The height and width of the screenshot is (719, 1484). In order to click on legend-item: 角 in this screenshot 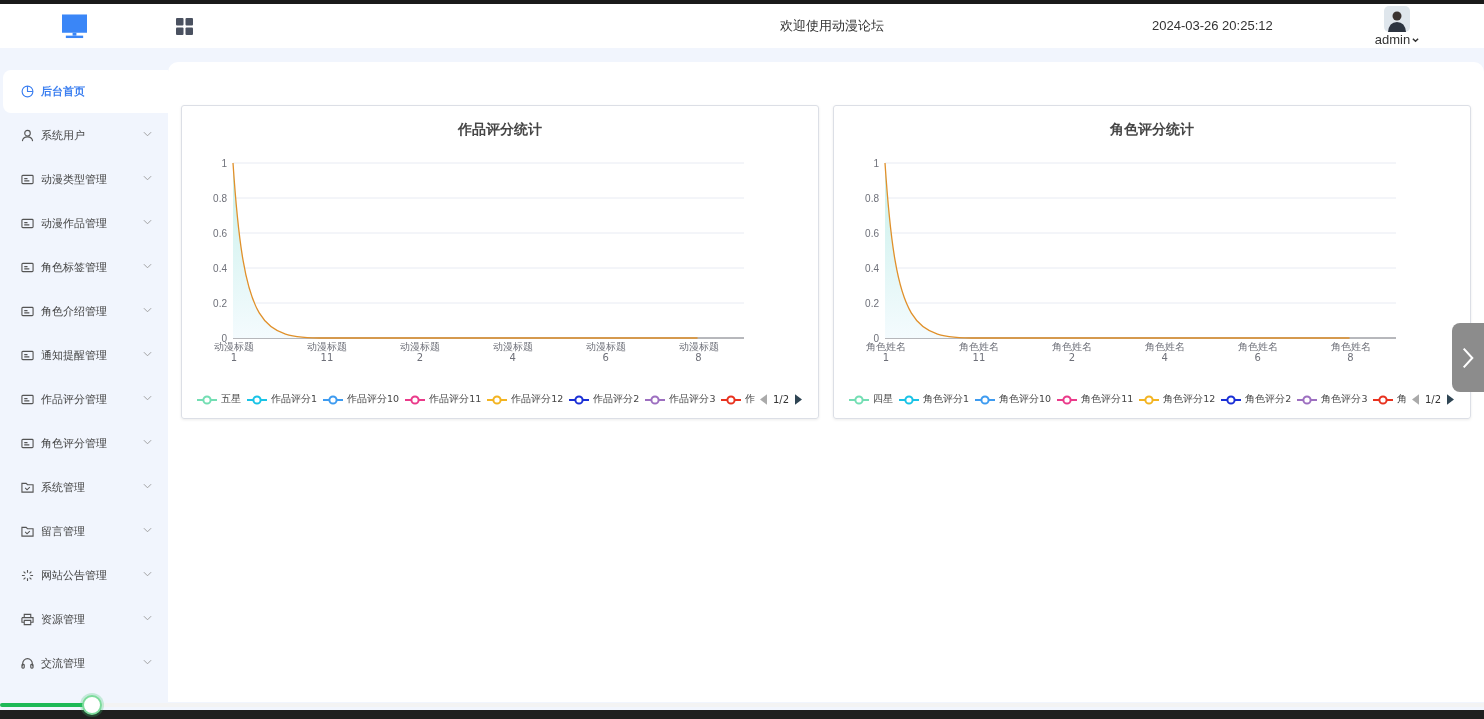, I will do `click(1390, 399)`.